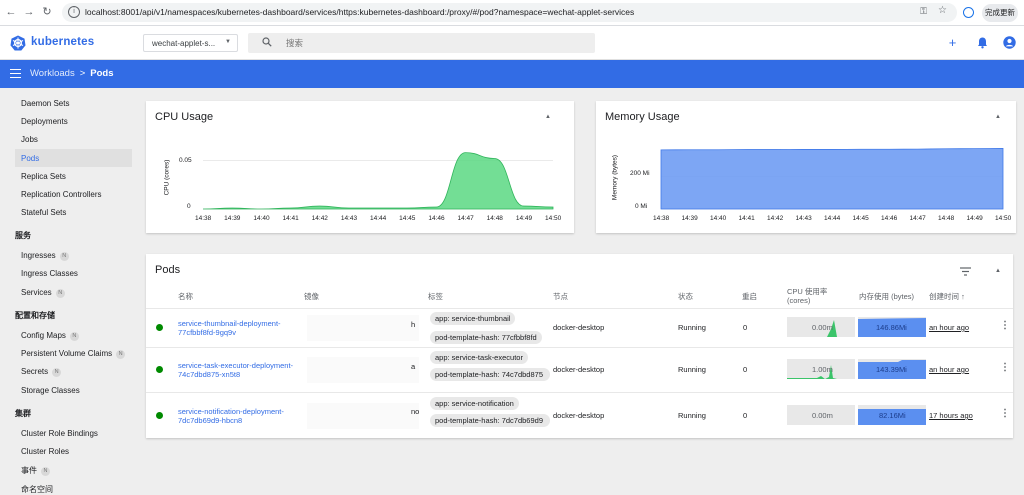 The width and height of the screenshot is (1024, 495). What do you see at coordinates (661, 218) in the screenshot?
I see `x-tick-label: 14:38` at bounding box center [661, 218].